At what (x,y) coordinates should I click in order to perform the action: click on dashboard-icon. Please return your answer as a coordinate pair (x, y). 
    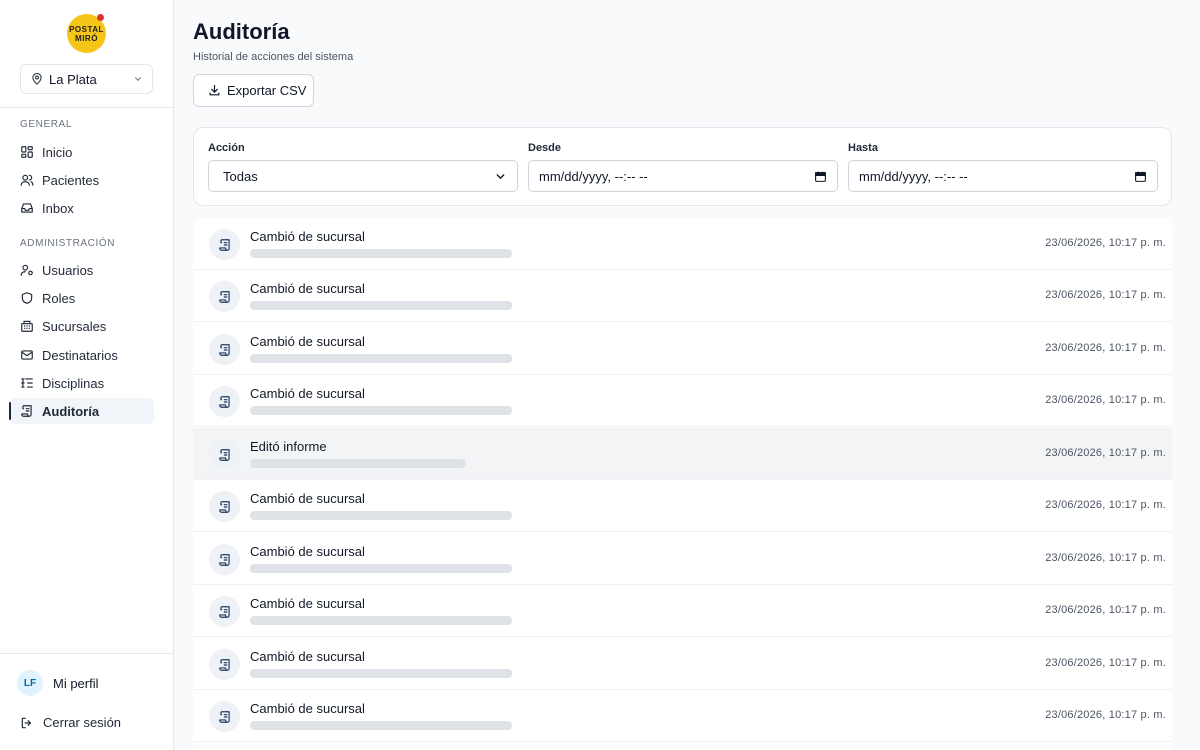
    Looking at the image, I should click on (27, 152).